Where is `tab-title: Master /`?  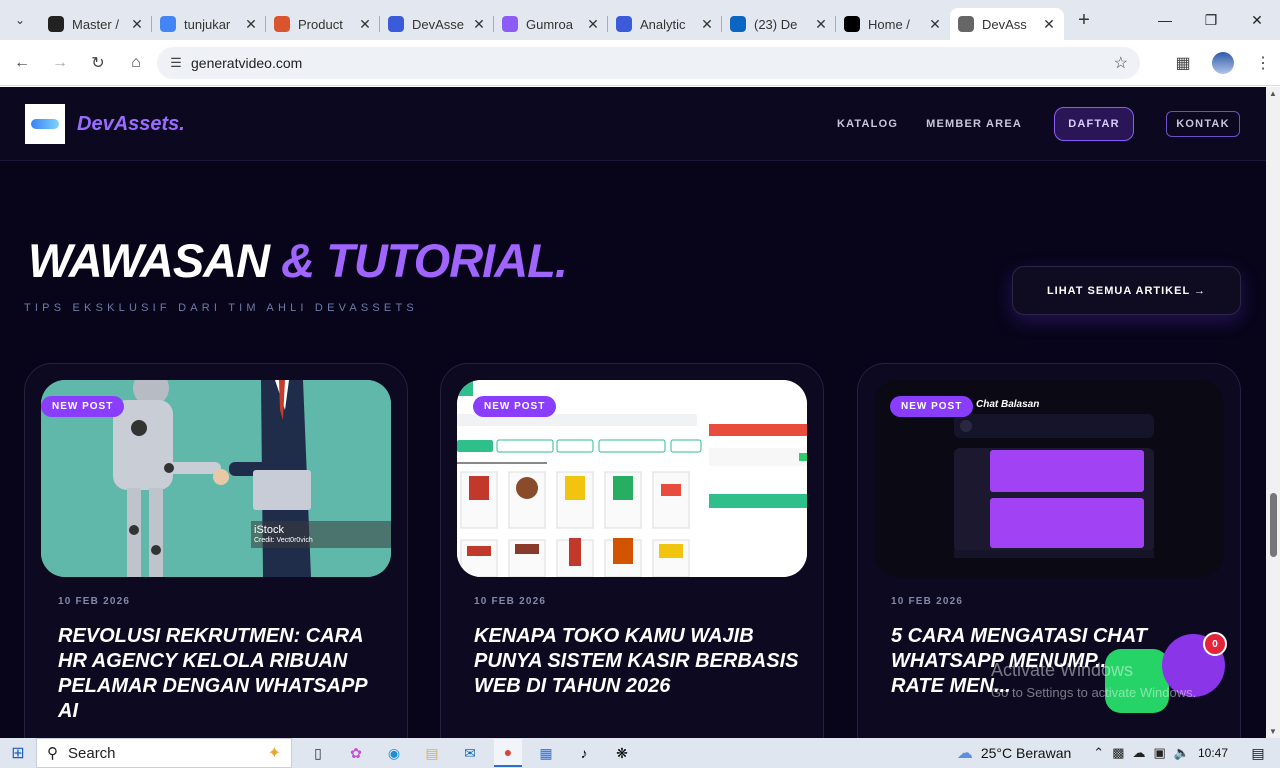
tab-title: Master / is located at coordinates (95, 24).